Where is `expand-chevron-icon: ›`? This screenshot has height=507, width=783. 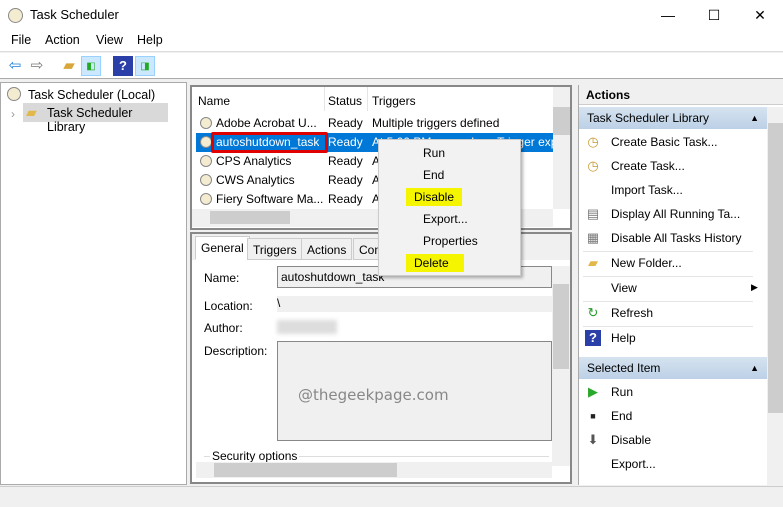 expand-chevron-icon: › is located at coordinates (13, 114).